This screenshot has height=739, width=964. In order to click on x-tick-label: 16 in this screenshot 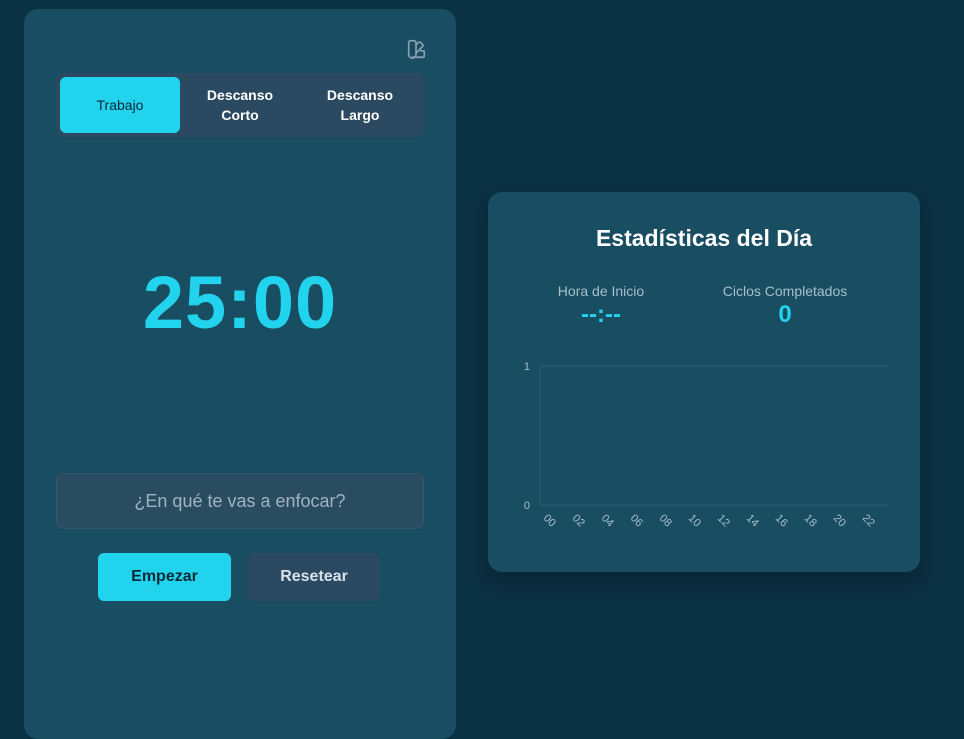, I will do `click(781, 520)`.